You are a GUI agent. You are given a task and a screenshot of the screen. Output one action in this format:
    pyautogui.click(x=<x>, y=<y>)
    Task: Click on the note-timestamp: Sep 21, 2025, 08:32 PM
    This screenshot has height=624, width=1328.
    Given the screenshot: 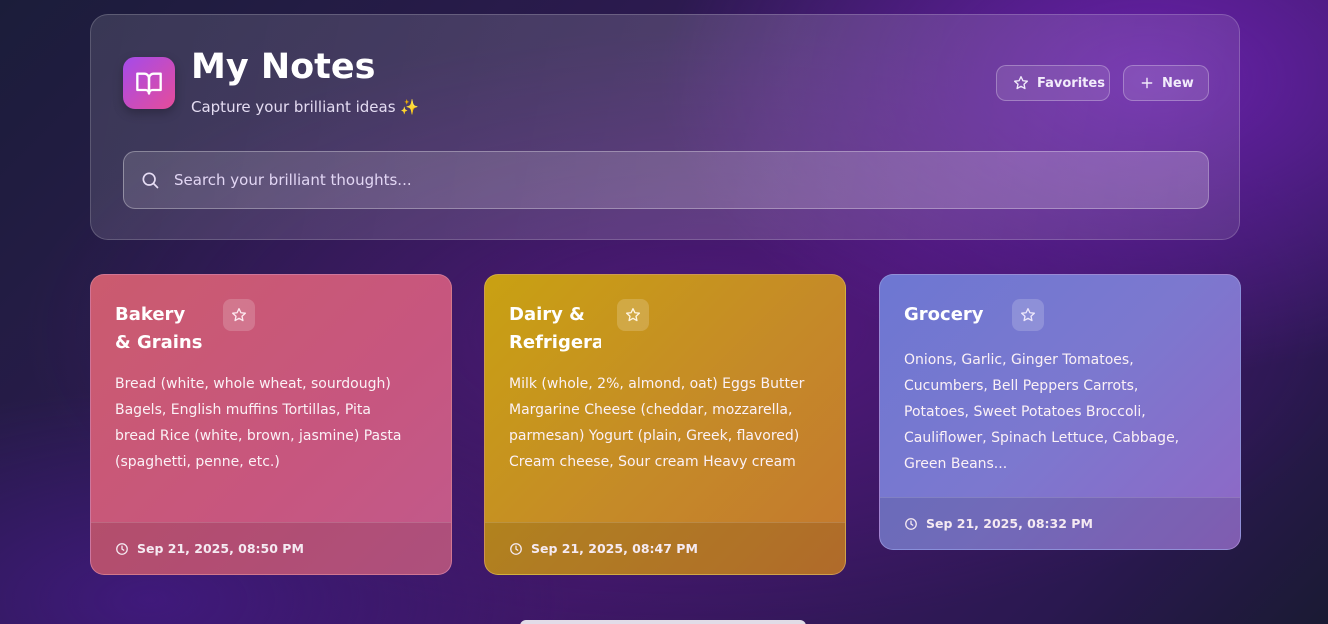 What is the action you would take?
    pyautogui.click(x=1009, y=523)
    